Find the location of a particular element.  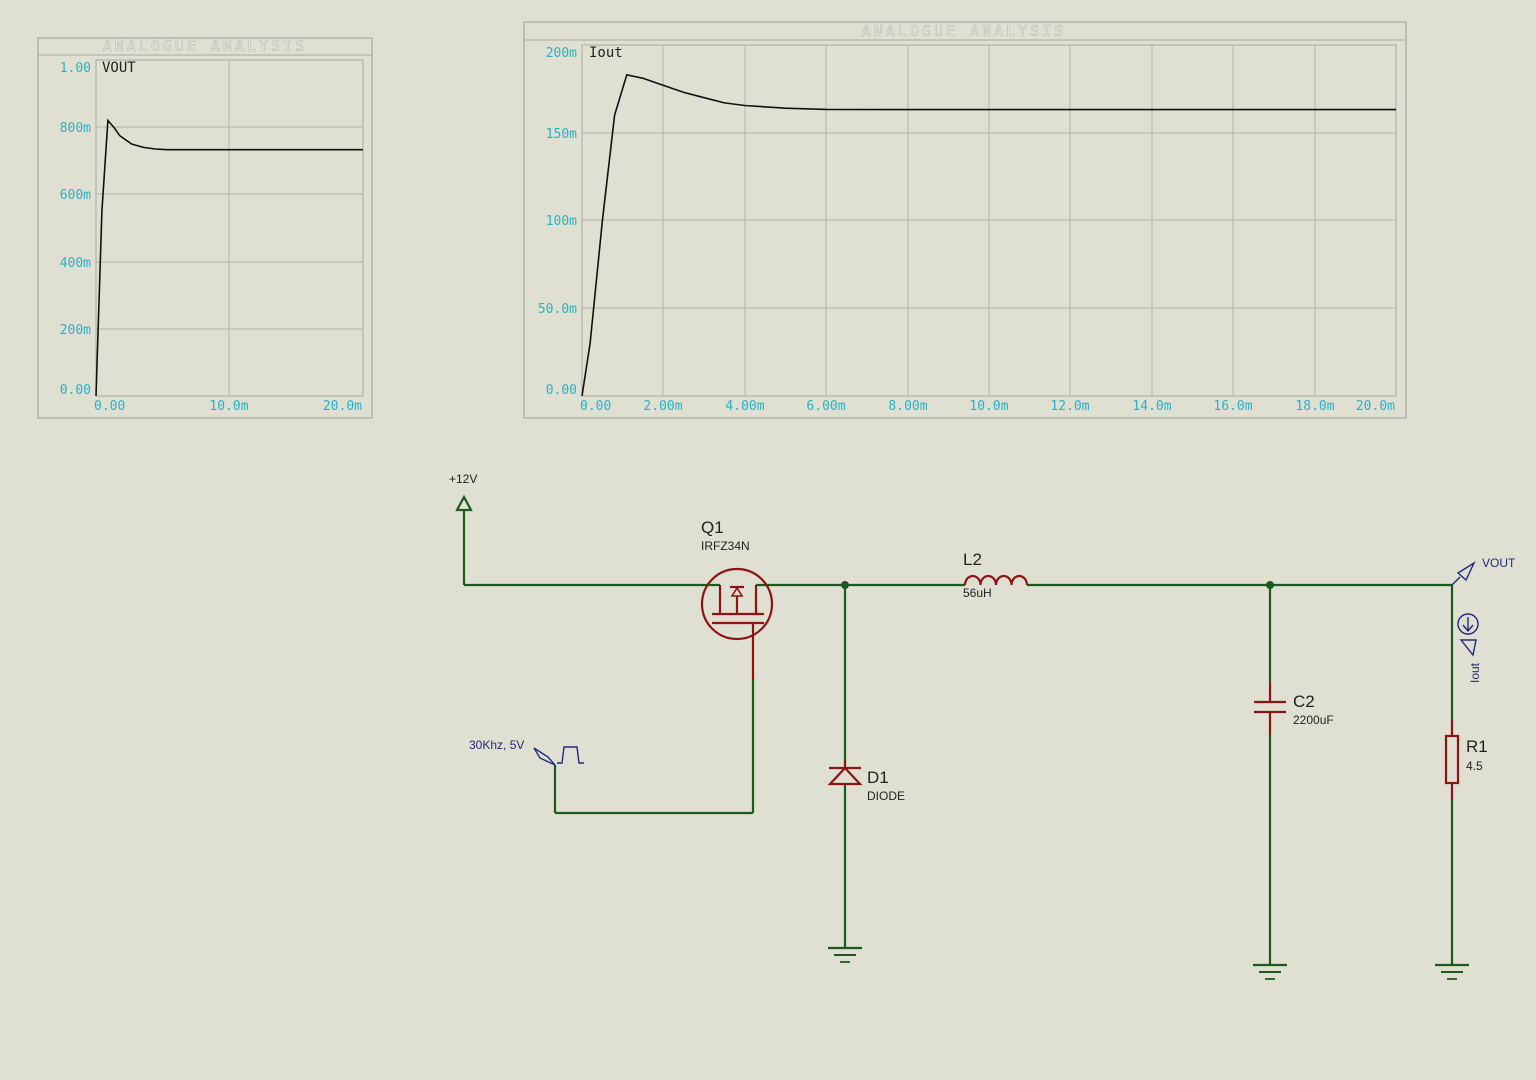

d1-value: DIODE is located at coordinates (886, 796).